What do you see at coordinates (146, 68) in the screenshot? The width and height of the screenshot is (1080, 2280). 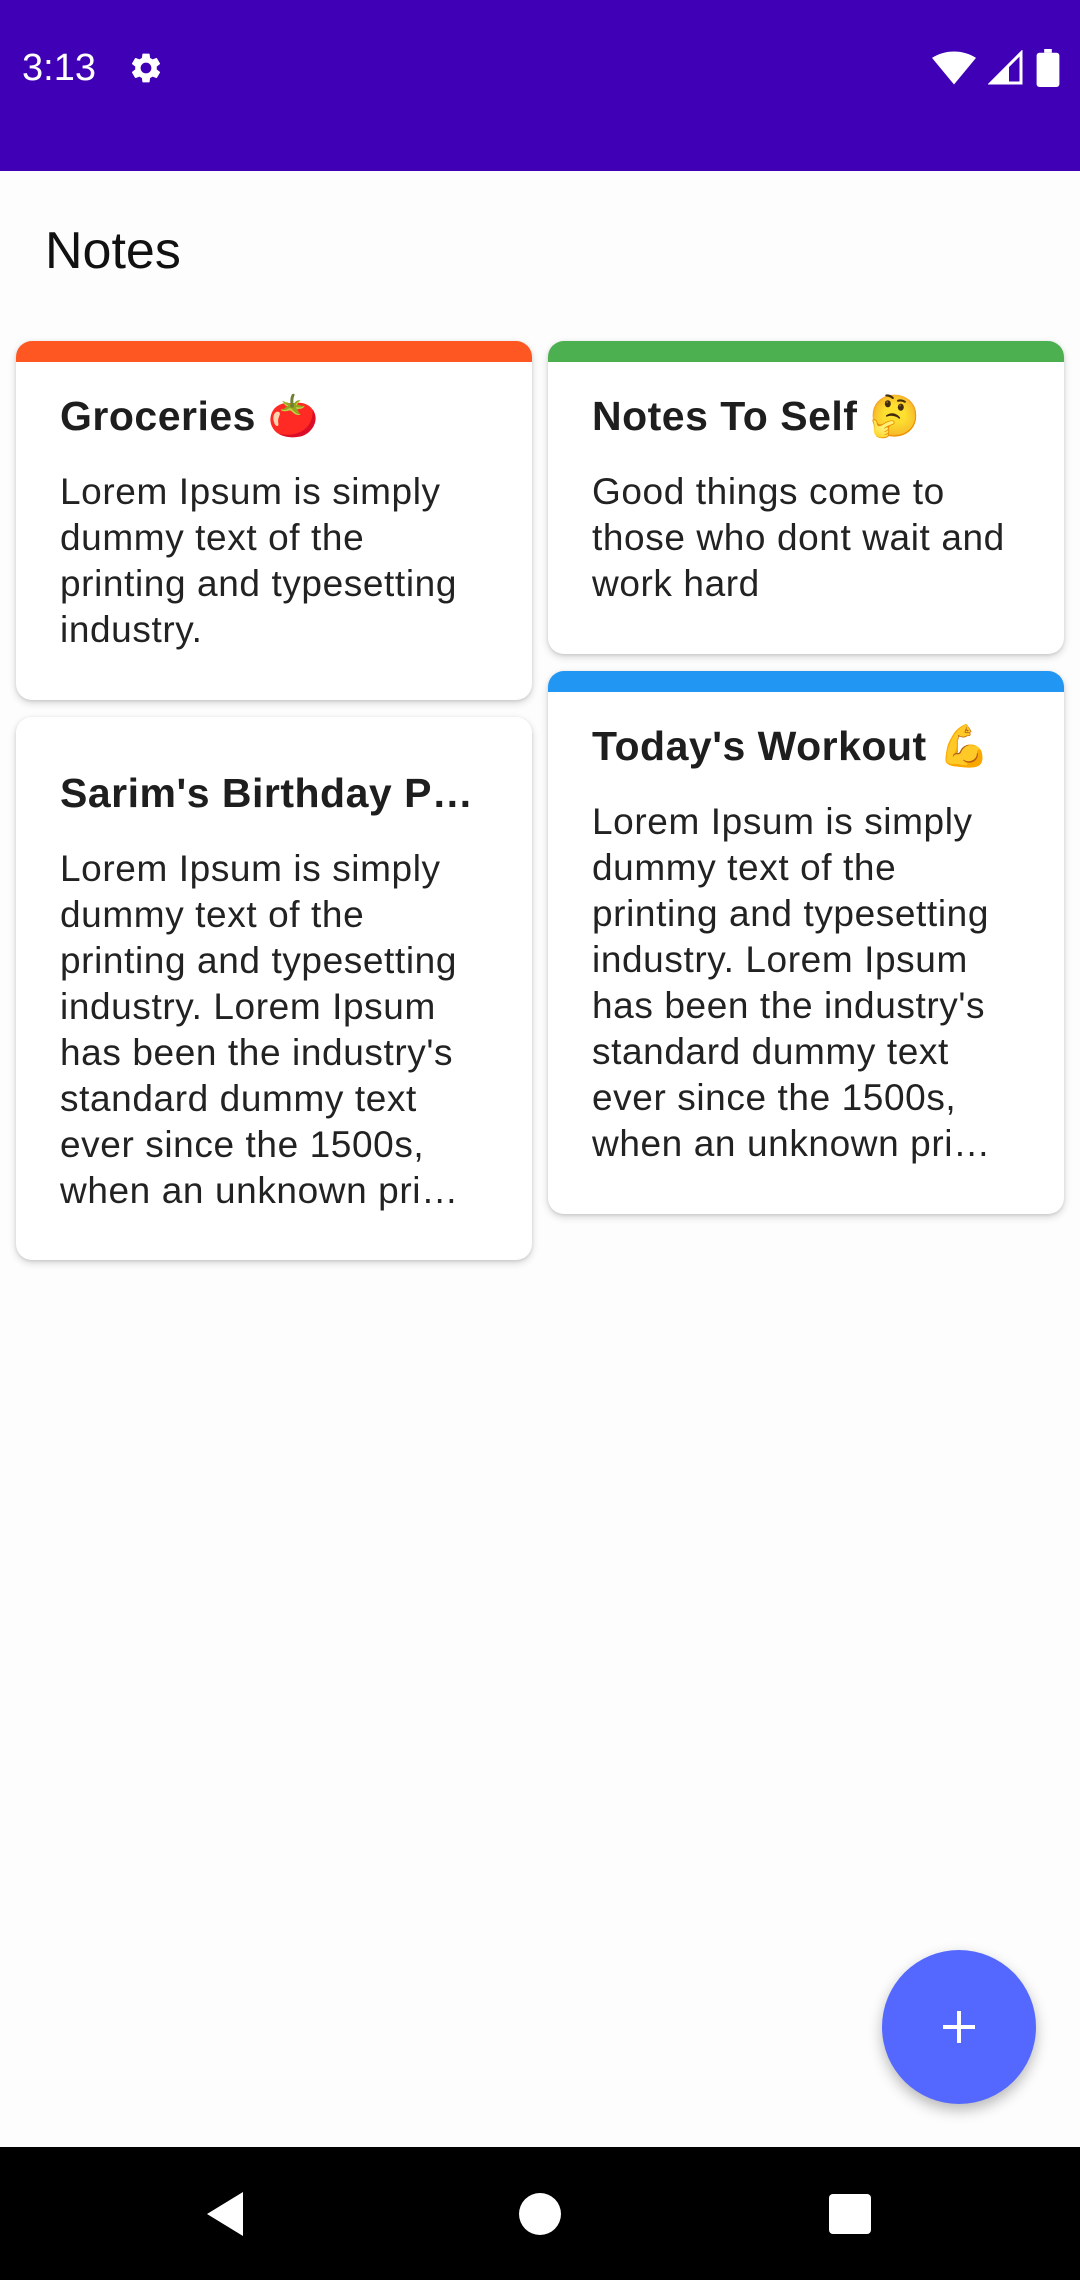 I see `gear-icon` at bounding box center [146, 68].